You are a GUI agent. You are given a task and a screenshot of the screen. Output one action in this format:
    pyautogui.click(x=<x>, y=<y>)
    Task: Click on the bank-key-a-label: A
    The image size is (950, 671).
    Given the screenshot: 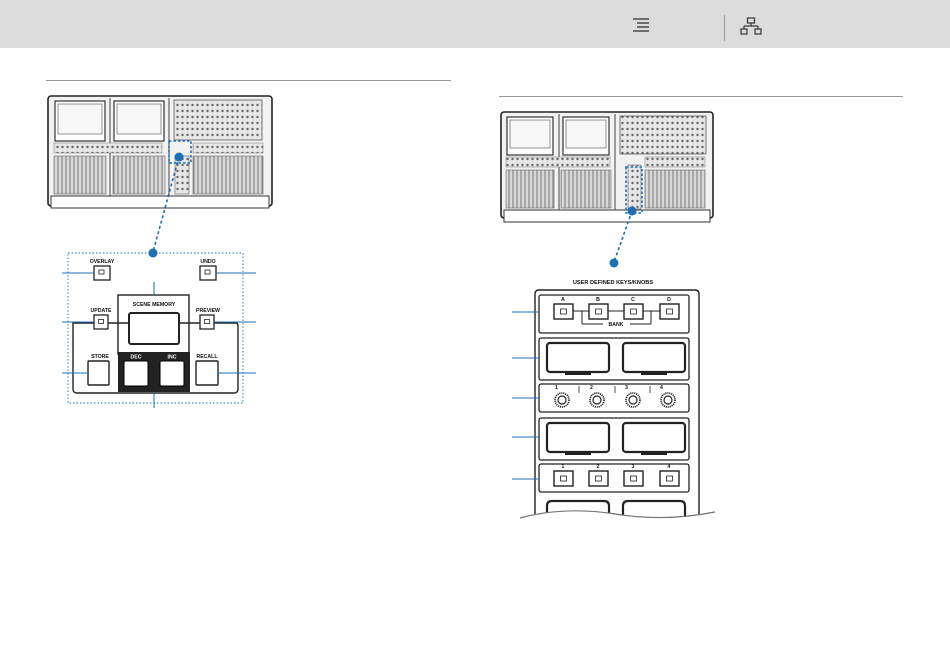 What is the action you would take?
    pyautogui.click(x=563, y=300)
    